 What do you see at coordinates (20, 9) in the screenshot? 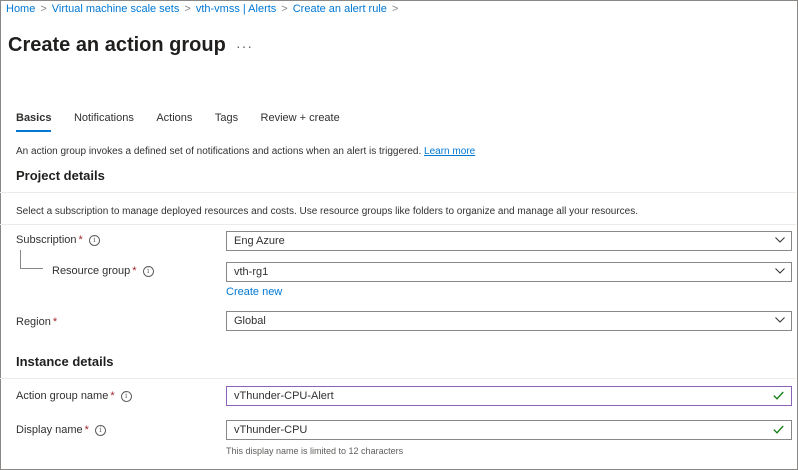
I see `breadcrumb-home: Home` at bounding box center [20, 9].